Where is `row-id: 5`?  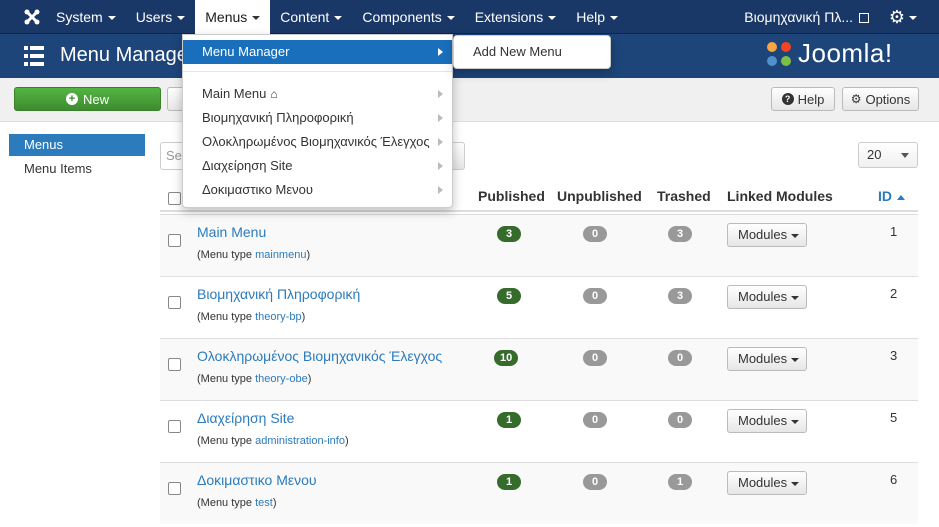 row-id: 5 is located at coordinates (894, 417).